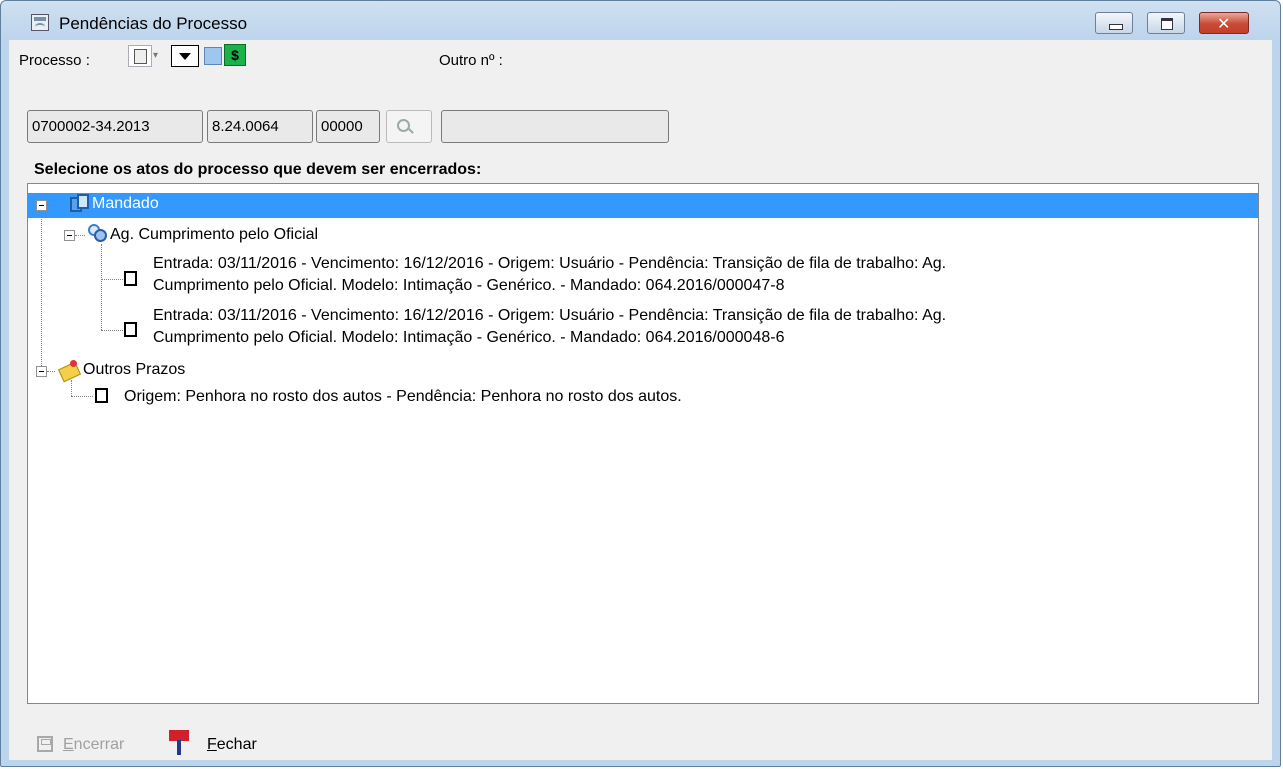 This screenshot has width=1283, height=769. I want to click on outro-numero-field, so click(555, 126).